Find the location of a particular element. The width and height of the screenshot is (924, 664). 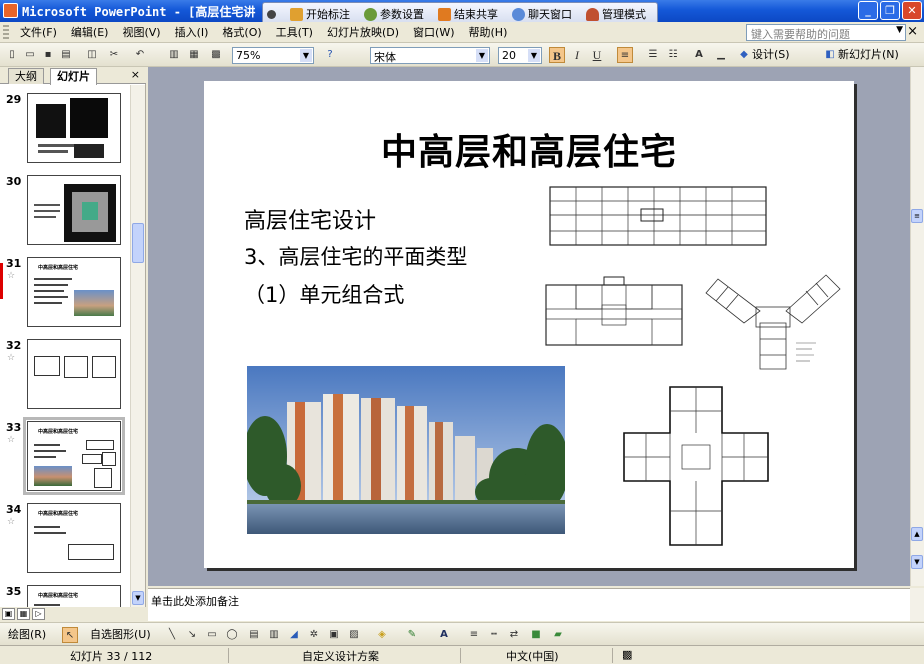

font-size-select: 20 ▼ is located at coordinates (520, 55).